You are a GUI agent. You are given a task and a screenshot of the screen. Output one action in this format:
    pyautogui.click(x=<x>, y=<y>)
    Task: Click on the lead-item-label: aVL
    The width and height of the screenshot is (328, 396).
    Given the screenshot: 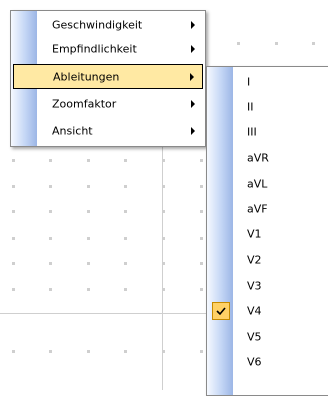 What is the action you would take?
    pyautogui.click(x=257, y=184)
    